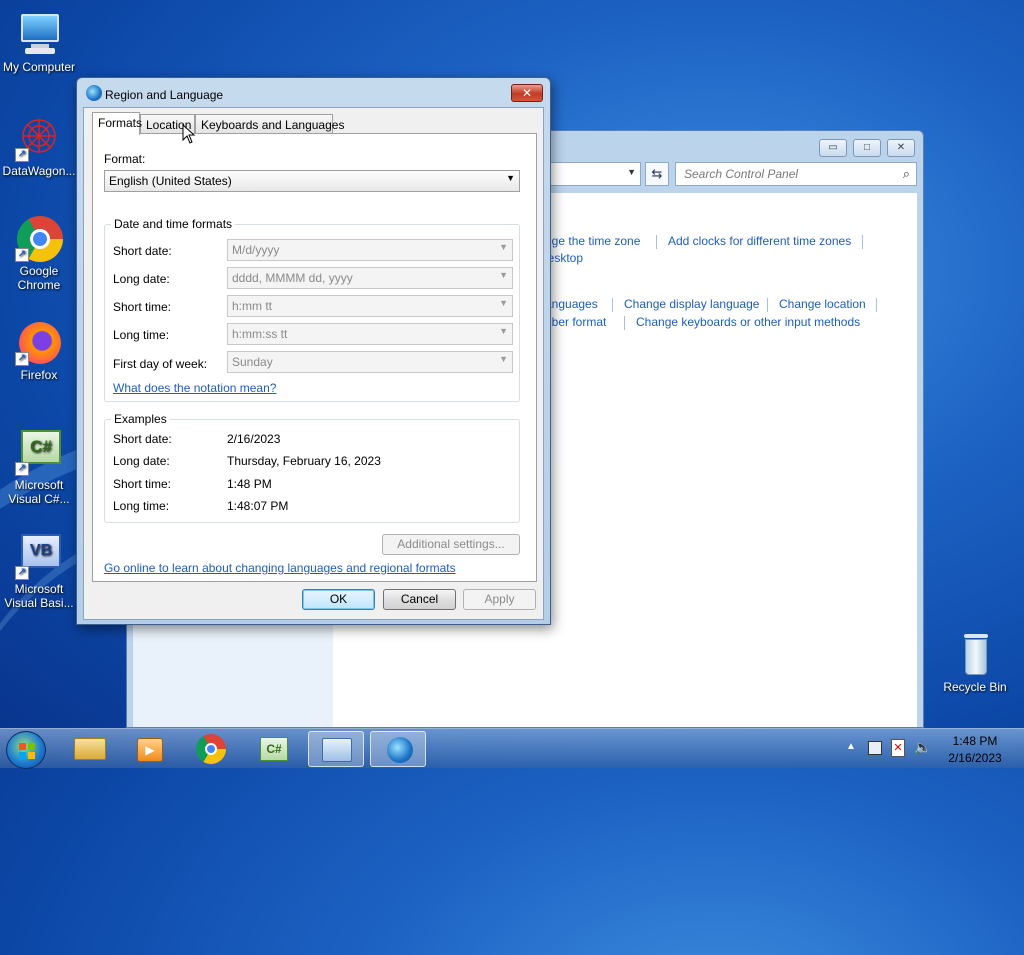 The width and height of the screenshot is (1024, 955). I want to click on example-short-time-value: 1:48 PM, so click(249, 484).